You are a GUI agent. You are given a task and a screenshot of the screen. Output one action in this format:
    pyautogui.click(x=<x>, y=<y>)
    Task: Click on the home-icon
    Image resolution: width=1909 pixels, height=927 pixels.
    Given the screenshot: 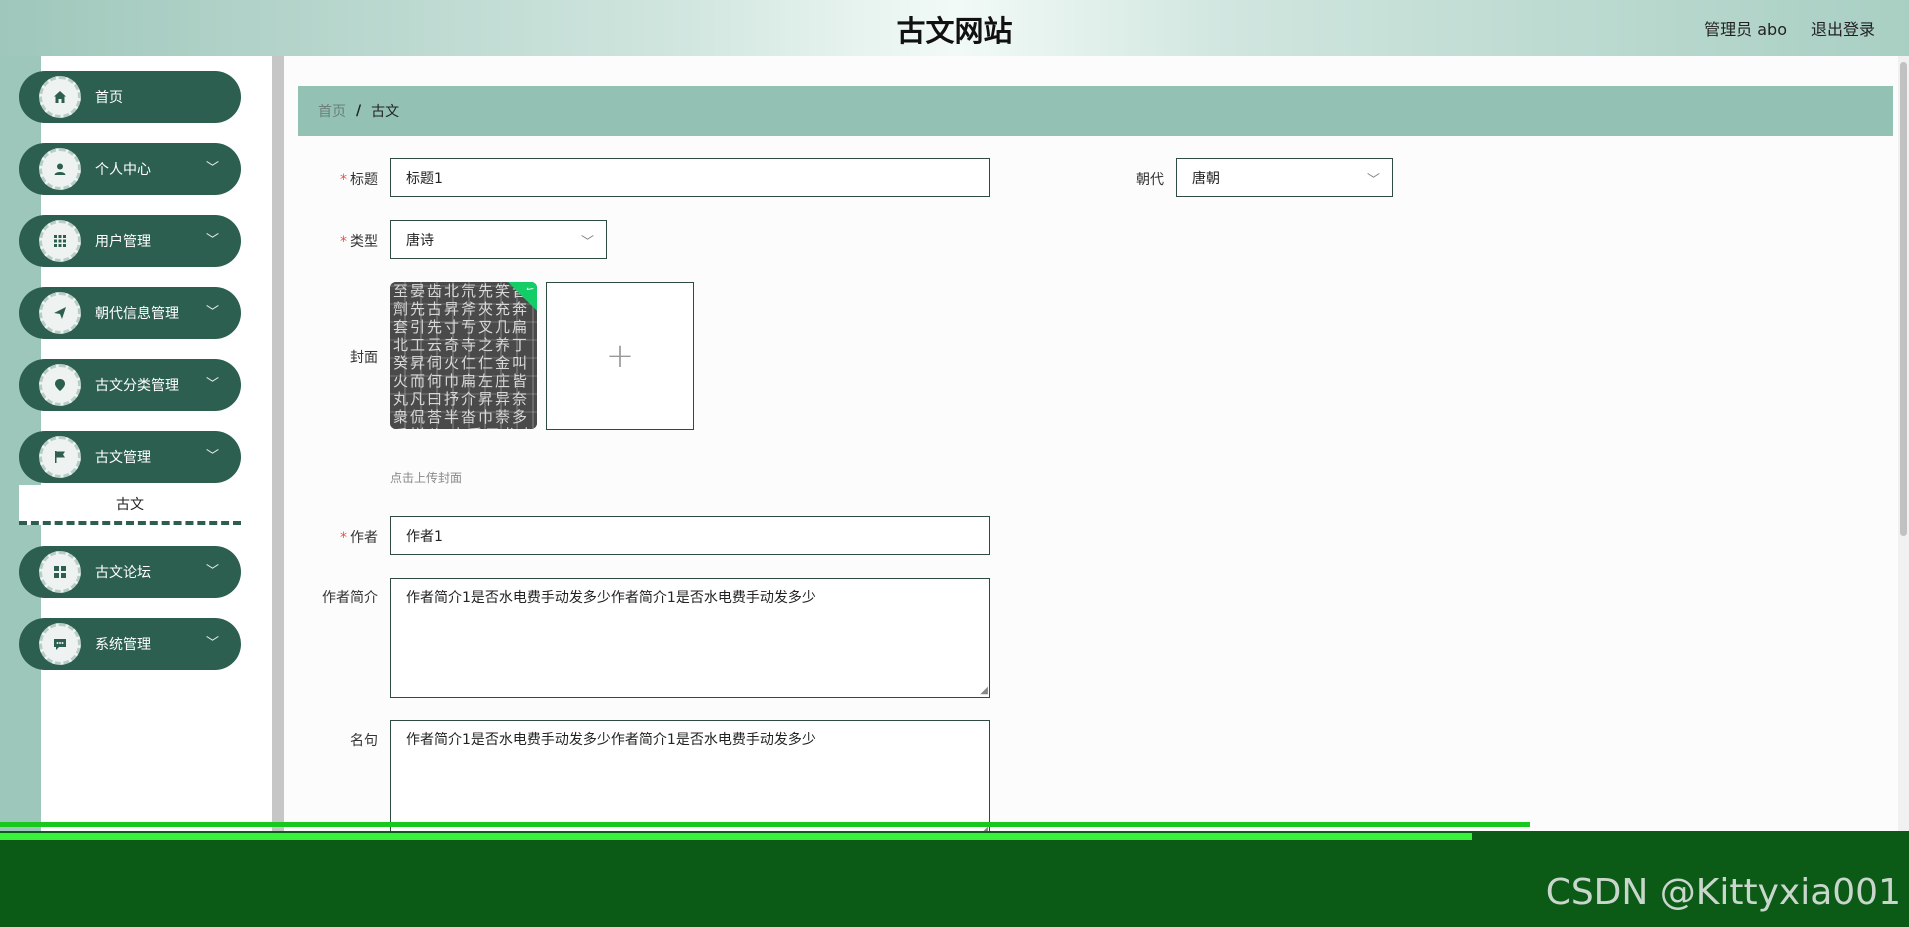 What is the action you would take?
    pyautogui.click(x=60, y=97)
    